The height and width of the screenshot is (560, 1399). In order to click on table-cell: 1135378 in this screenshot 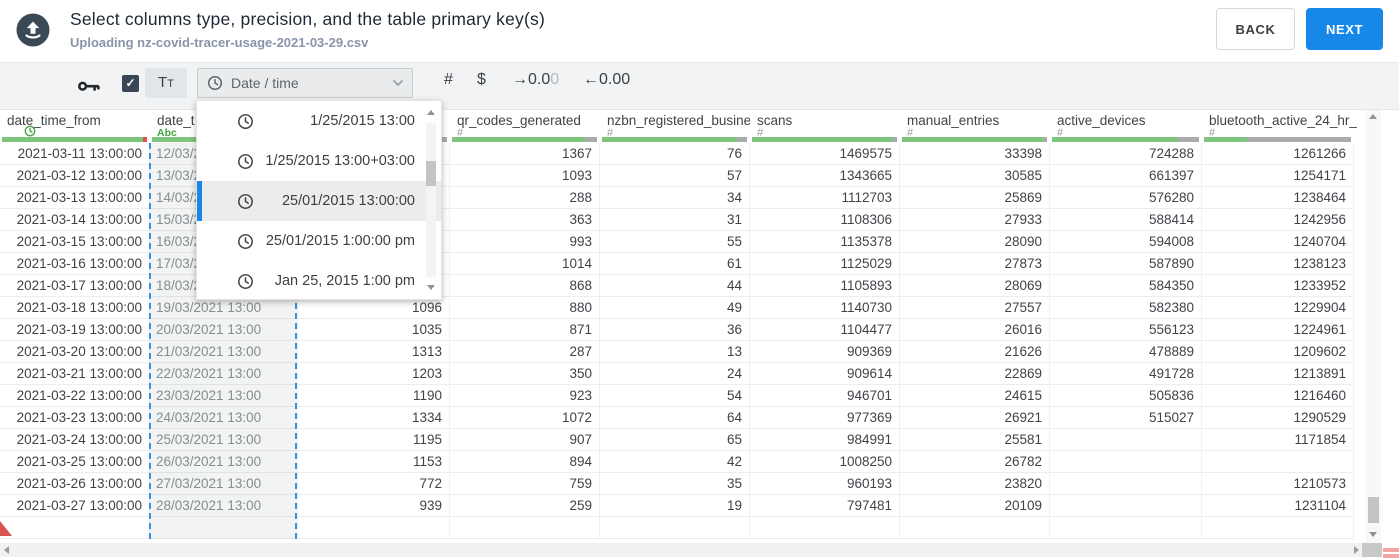, I will do `click(825, 242)`.